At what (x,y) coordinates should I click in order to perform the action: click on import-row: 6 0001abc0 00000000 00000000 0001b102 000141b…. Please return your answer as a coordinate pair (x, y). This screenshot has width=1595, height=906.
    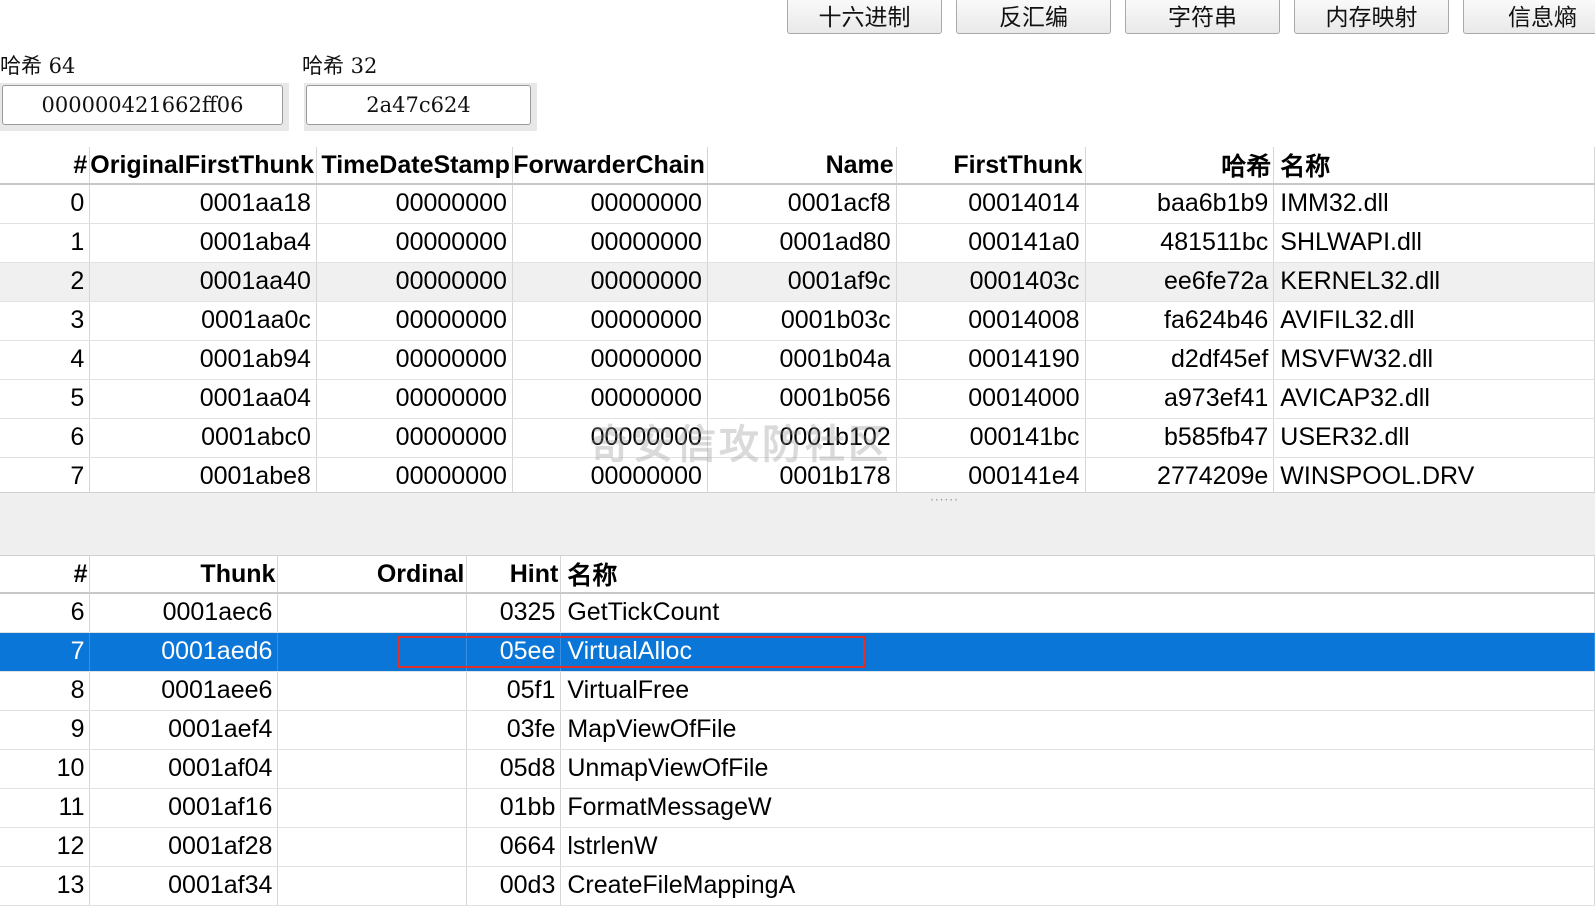
    Looking at the image, I should click on (797, 438).